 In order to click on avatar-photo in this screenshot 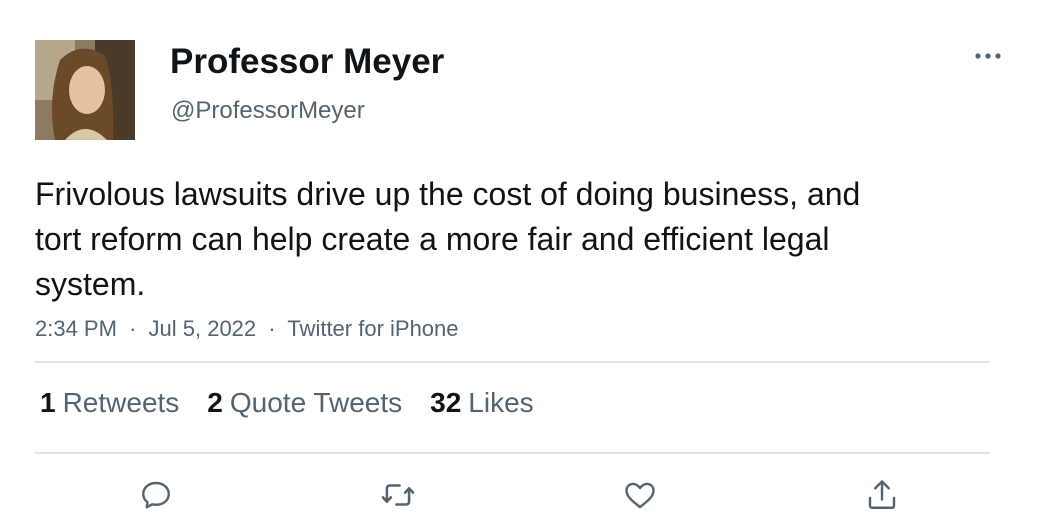, I will do `click(85, 90)`.